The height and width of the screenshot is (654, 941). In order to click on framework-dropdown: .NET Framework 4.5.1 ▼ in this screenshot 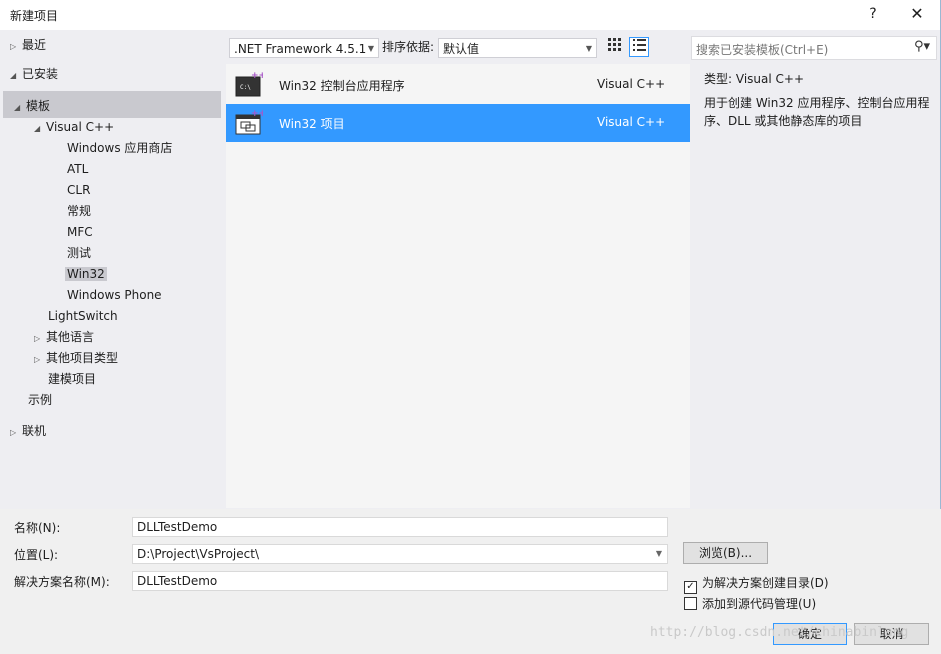, I will do `click(304, 48)`.